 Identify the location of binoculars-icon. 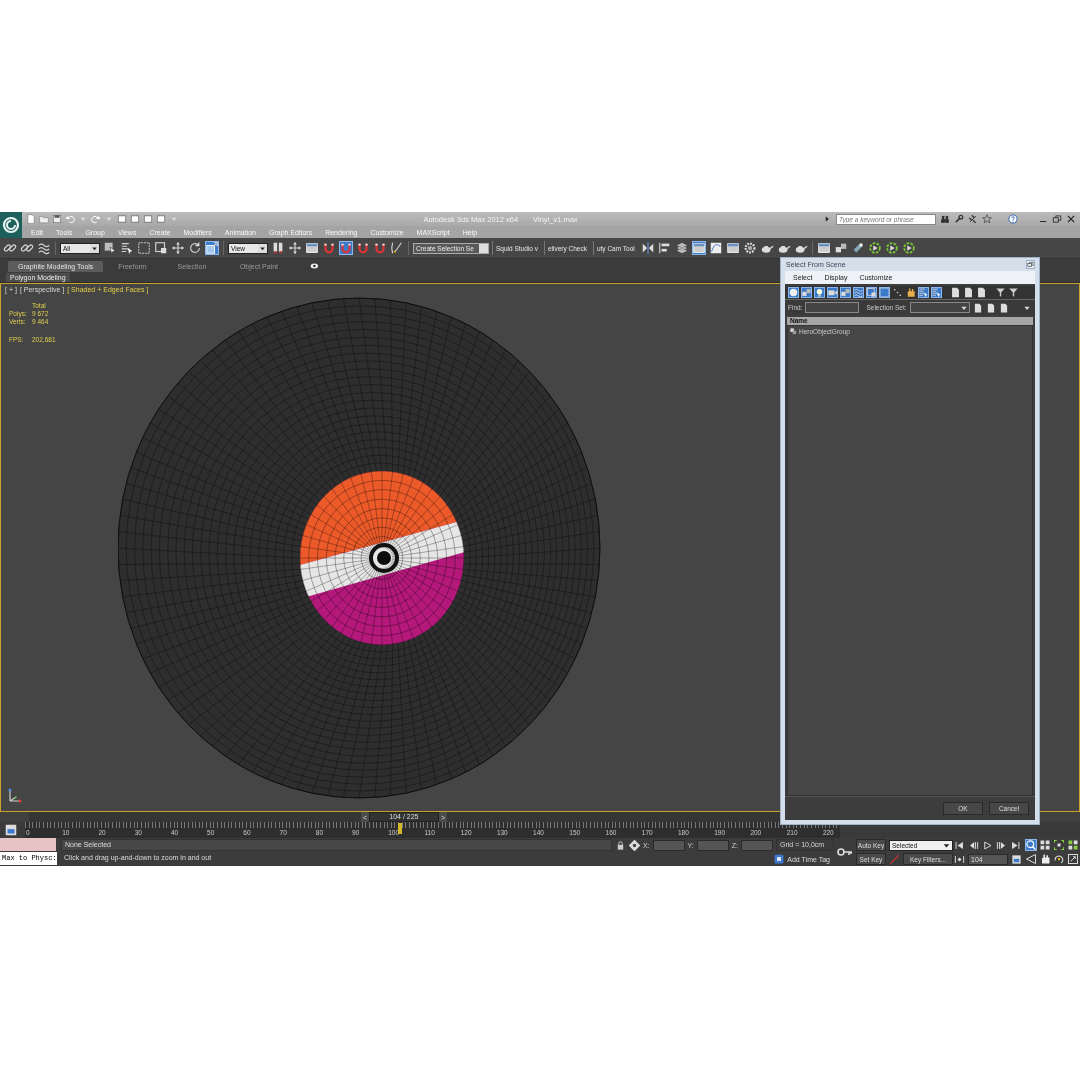
(945, 219).